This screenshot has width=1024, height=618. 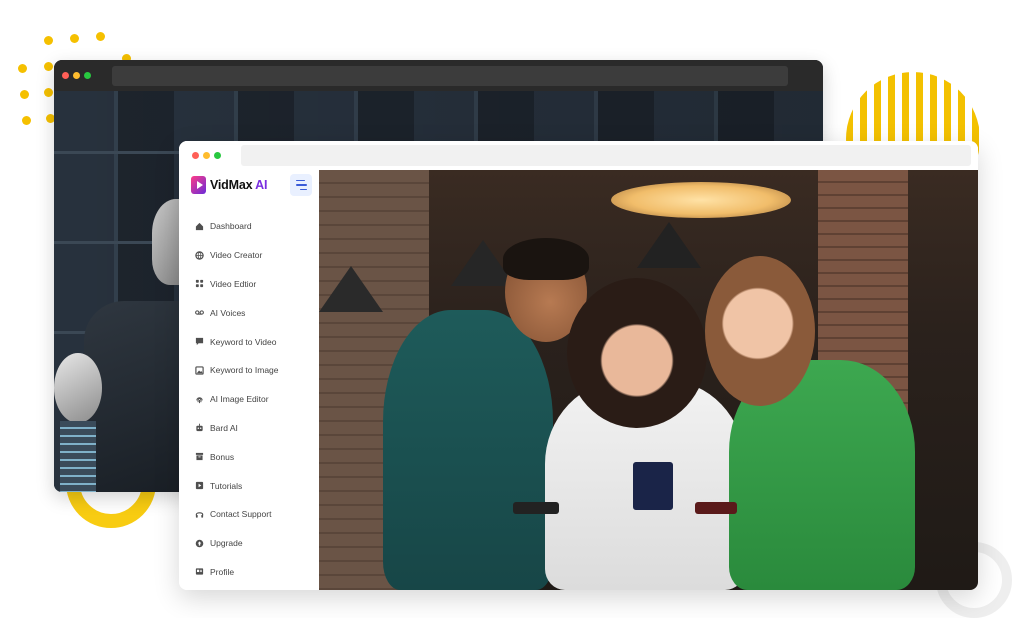 What do you see at coordinates (226, 485) in the screenshot?
I see `sidebar-item-label: Tutorials` at bounding box center [226, 485].